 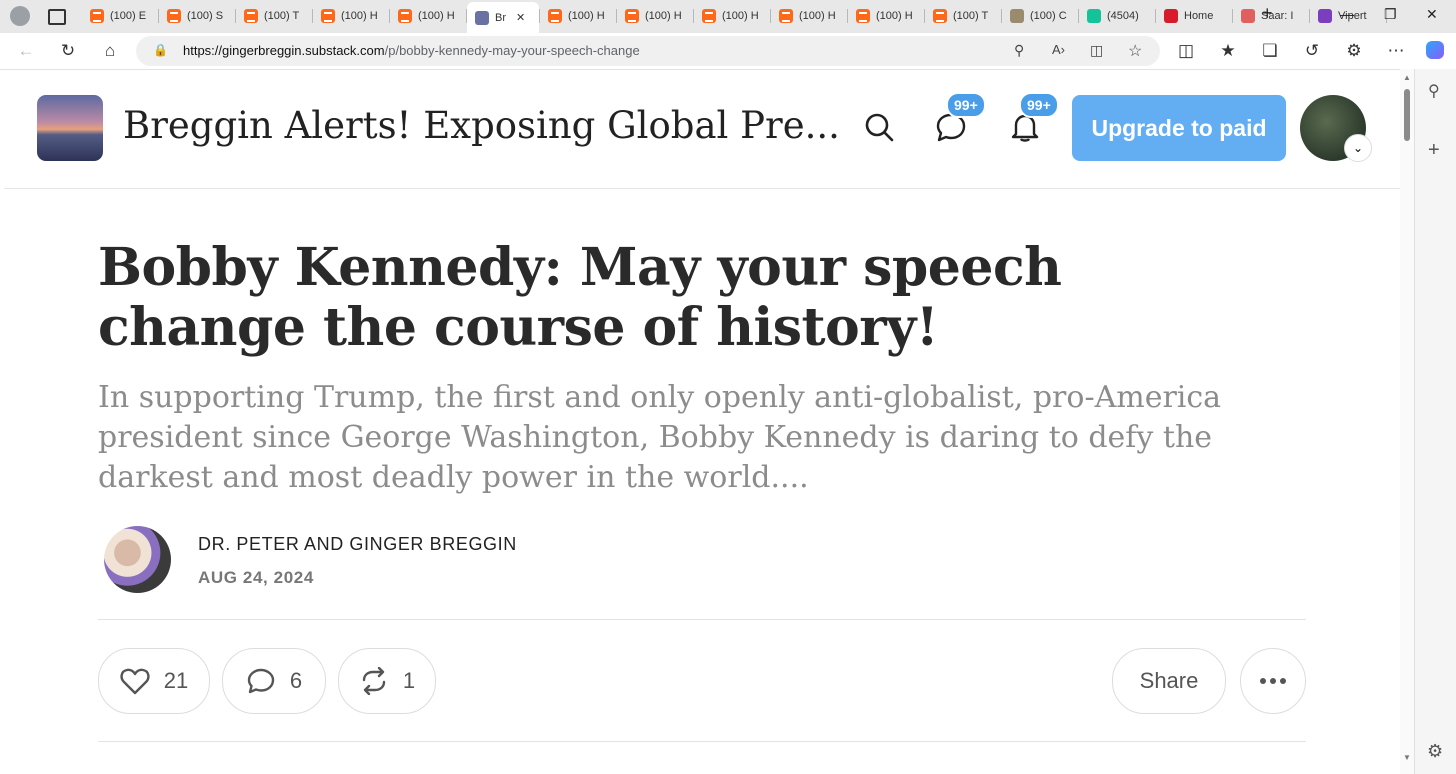 I want to click on browser-sidebar: ⚲ + ⚙, so click(x=1435, y=421).